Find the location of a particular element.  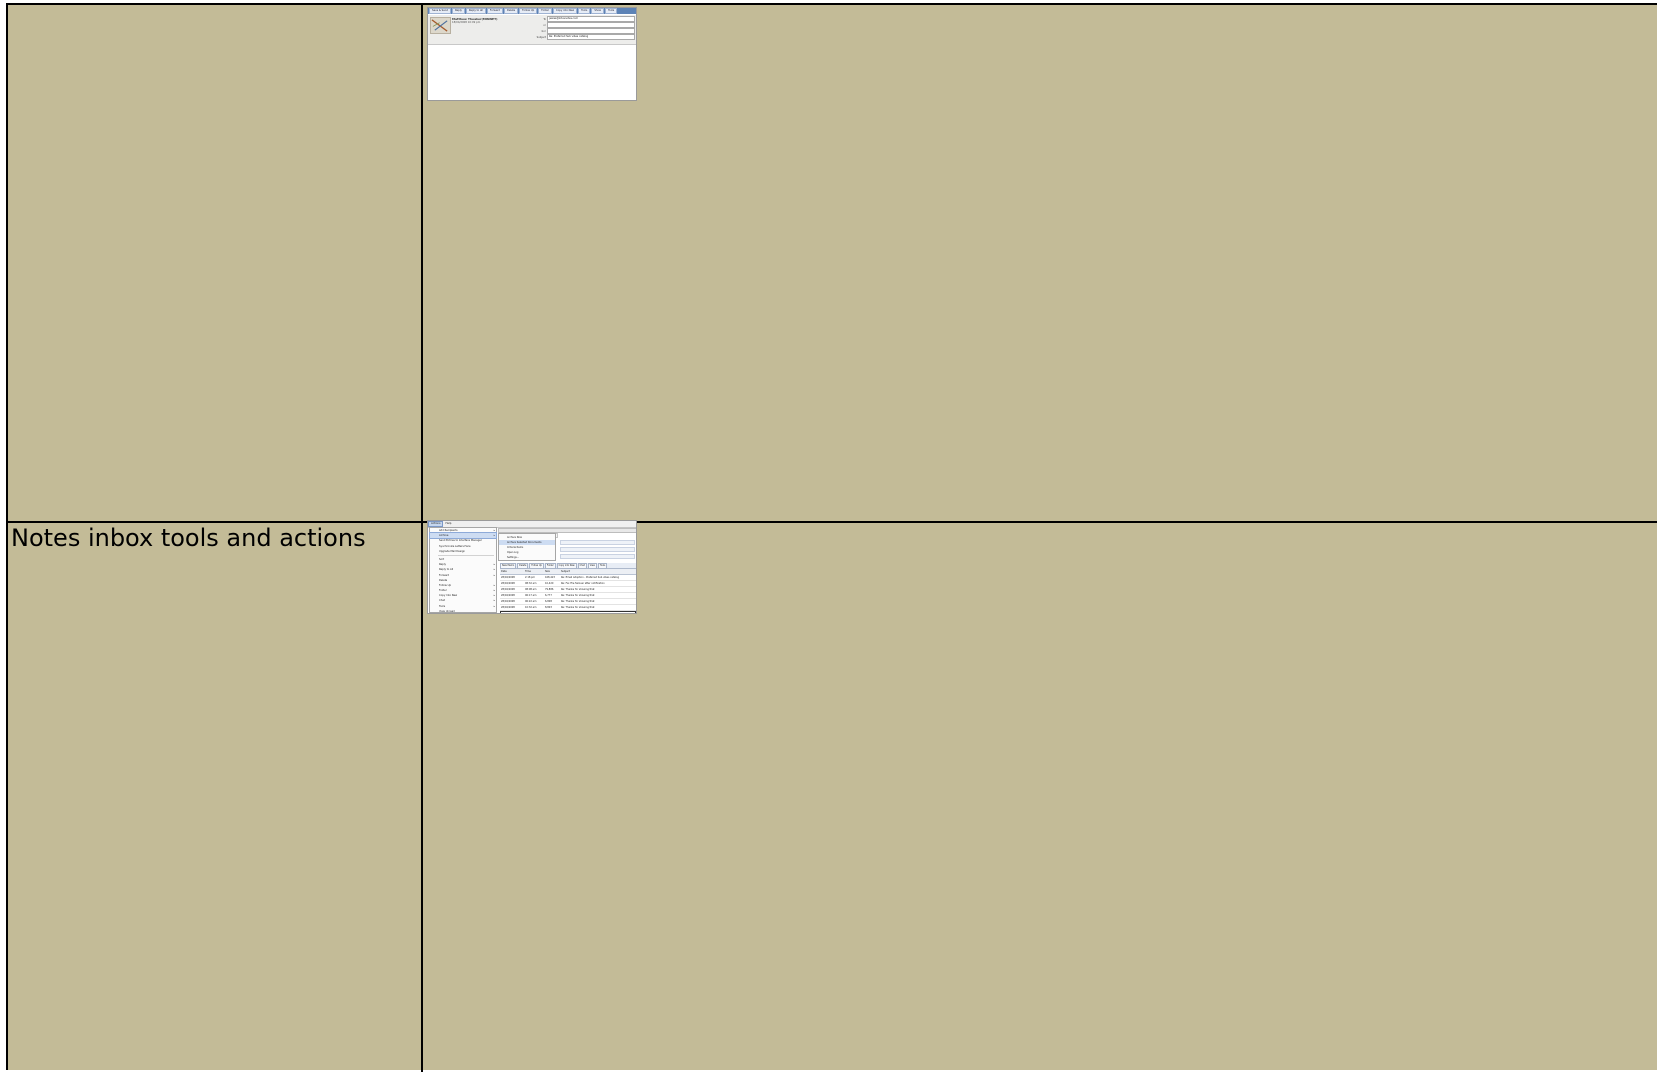

inbox-action-button: Delete is located at coordinates (523, 565).